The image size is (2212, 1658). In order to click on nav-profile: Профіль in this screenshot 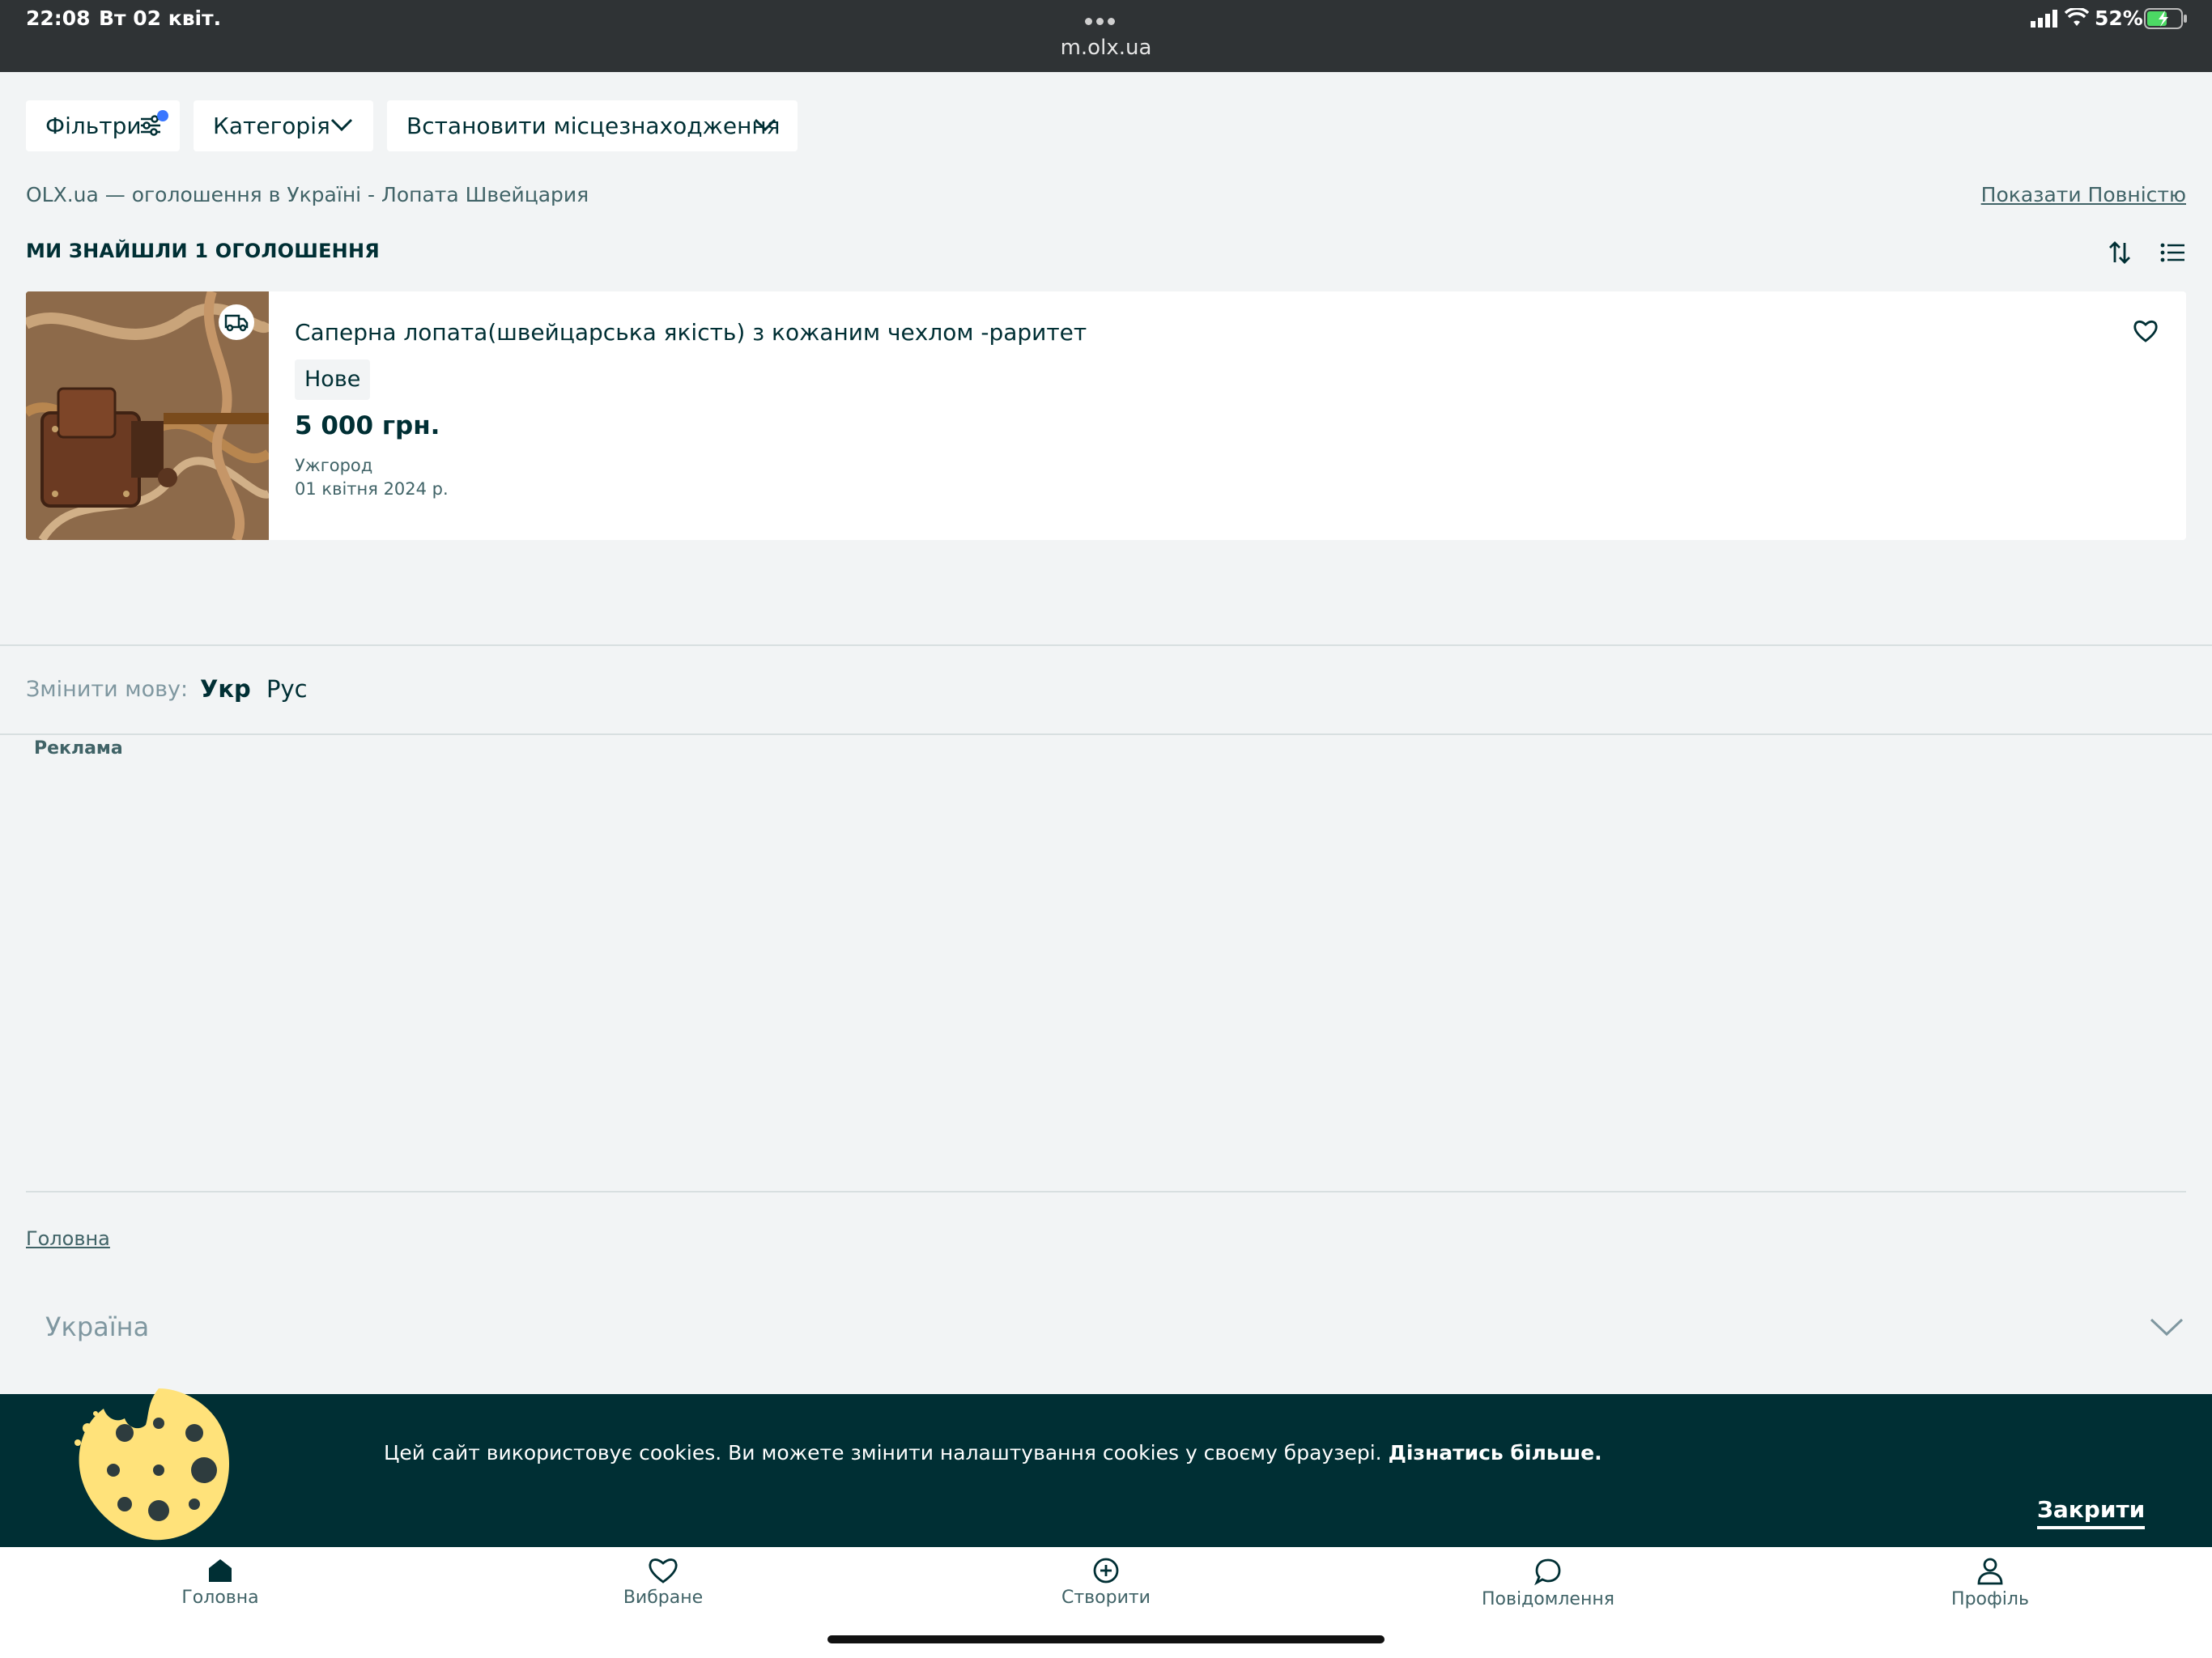, I will do `click(1990, 1583)`.